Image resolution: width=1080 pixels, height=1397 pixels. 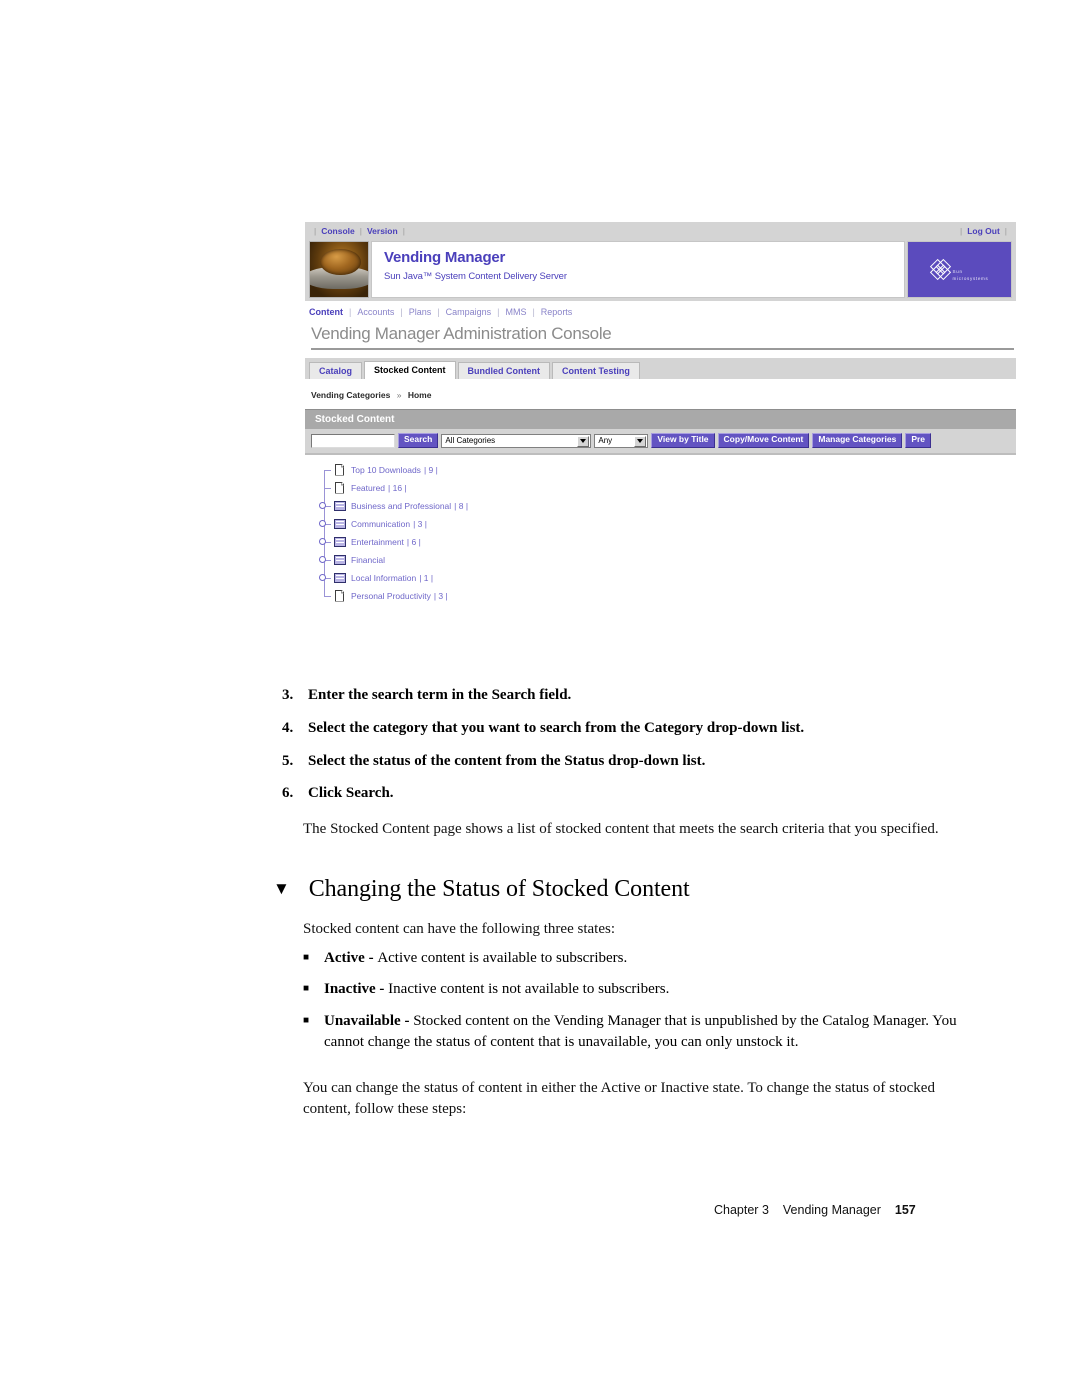 I want to click on page-footer: Chapter 3 Vending Manager 157, so click(x=815, y=1210).